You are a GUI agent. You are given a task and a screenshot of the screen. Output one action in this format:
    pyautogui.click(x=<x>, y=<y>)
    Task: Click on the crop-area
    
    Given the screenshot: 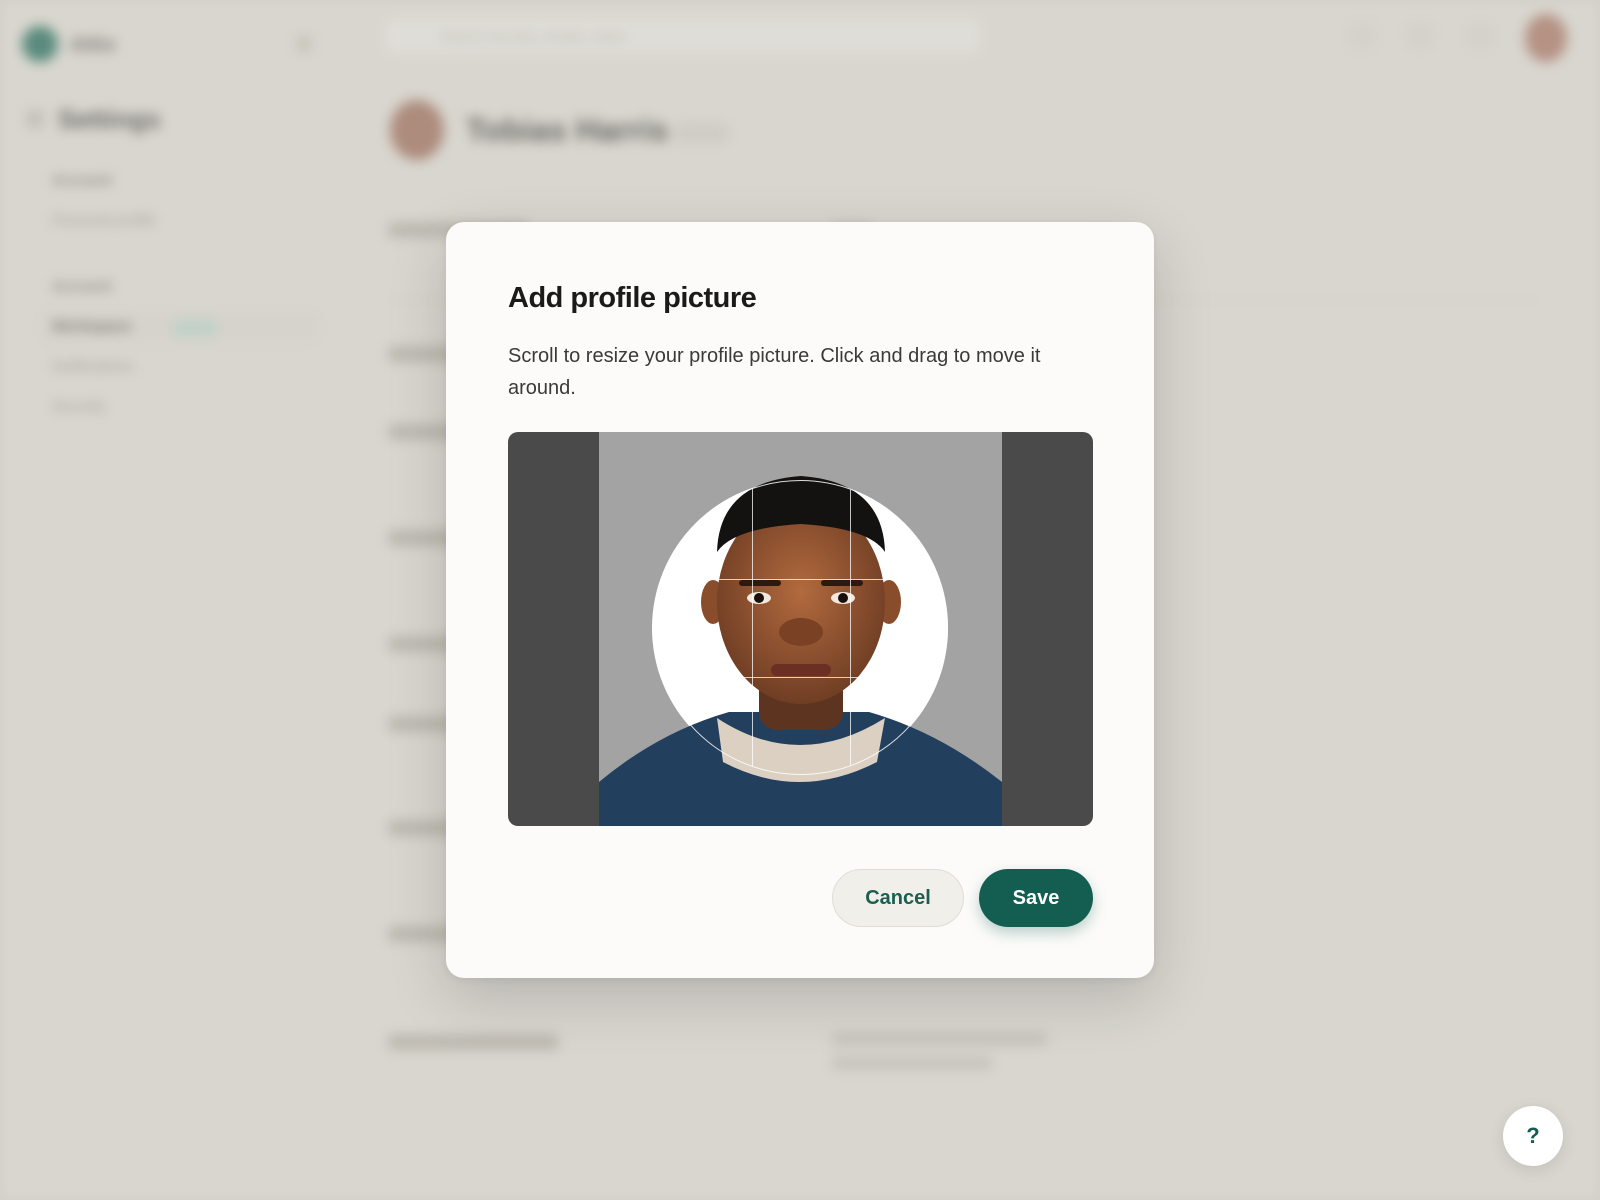 What is the action you would take?
    pyautogui.click(x=800, y=627)
    